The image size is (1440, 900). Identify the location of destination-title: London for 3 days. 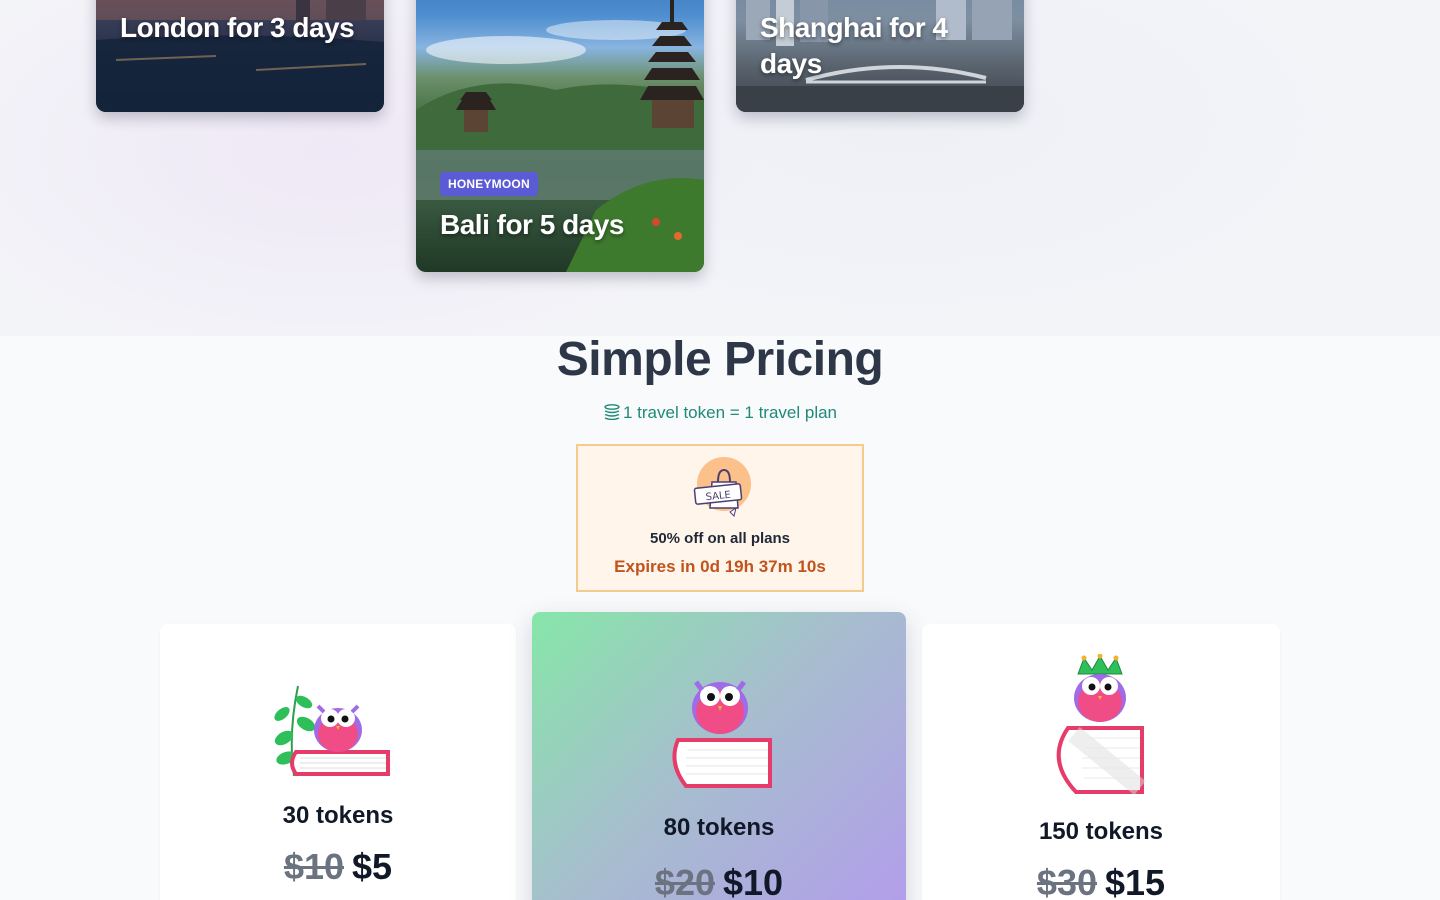
(237, 27).